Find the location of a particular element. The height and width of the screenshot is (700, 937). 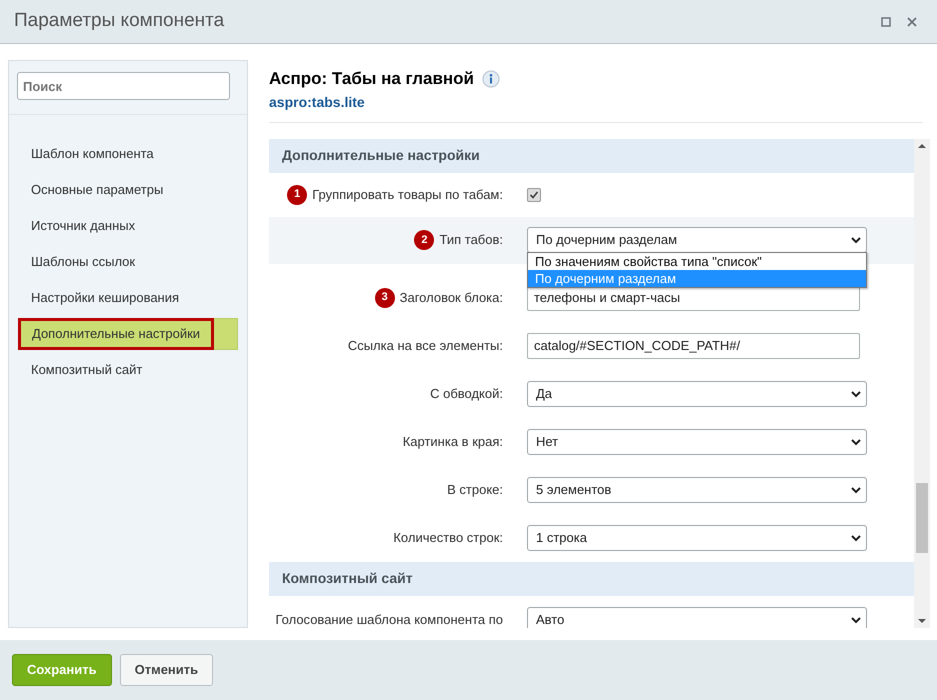

scrollbar is located at coordinates (922, 383).